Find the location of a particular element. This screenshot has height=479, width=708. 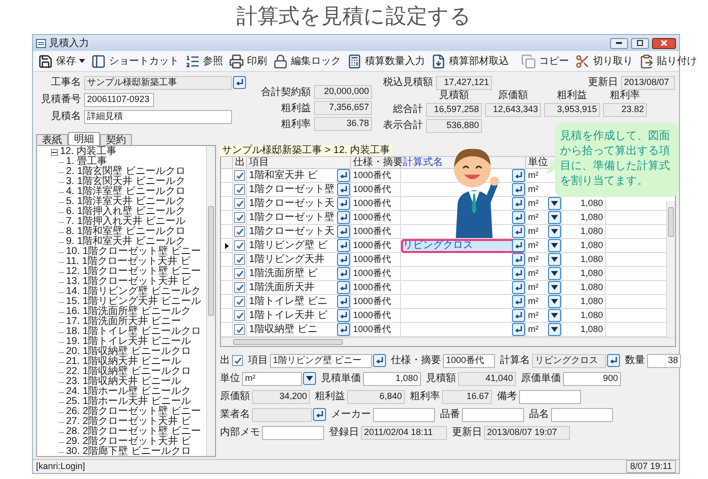

tree-item: 25. 1階ホール天井 ビニール is located at coordinates (129, 402).